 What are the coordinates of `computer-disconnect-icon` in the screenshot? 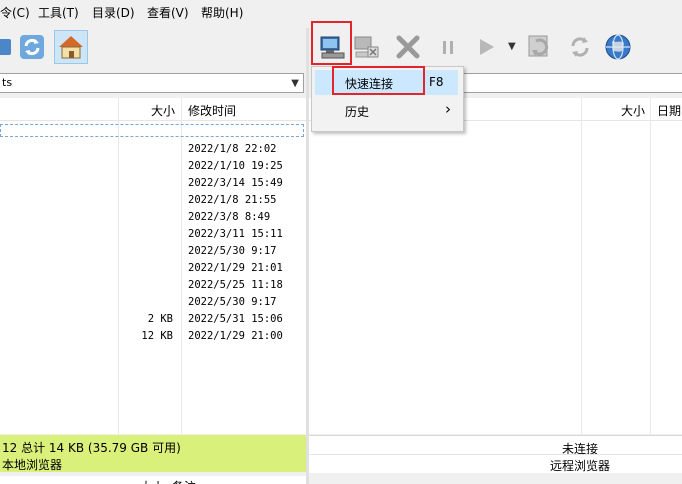 It's located at (366, 47).